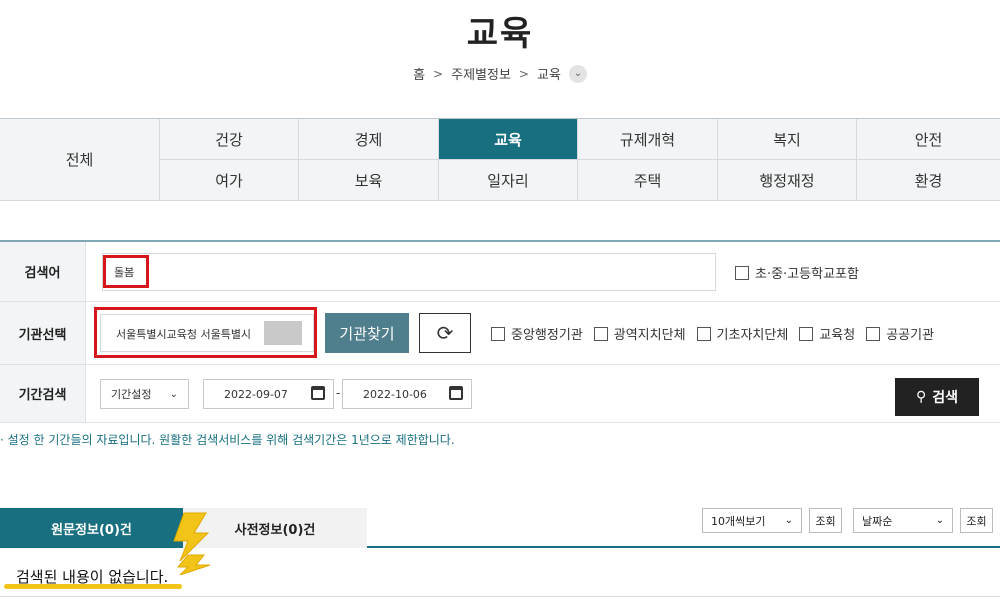 Image resolution: width=1000 pixels, height=603 pixels. I want to click on org-type-local: 기초자치단체, so click(742, 333).